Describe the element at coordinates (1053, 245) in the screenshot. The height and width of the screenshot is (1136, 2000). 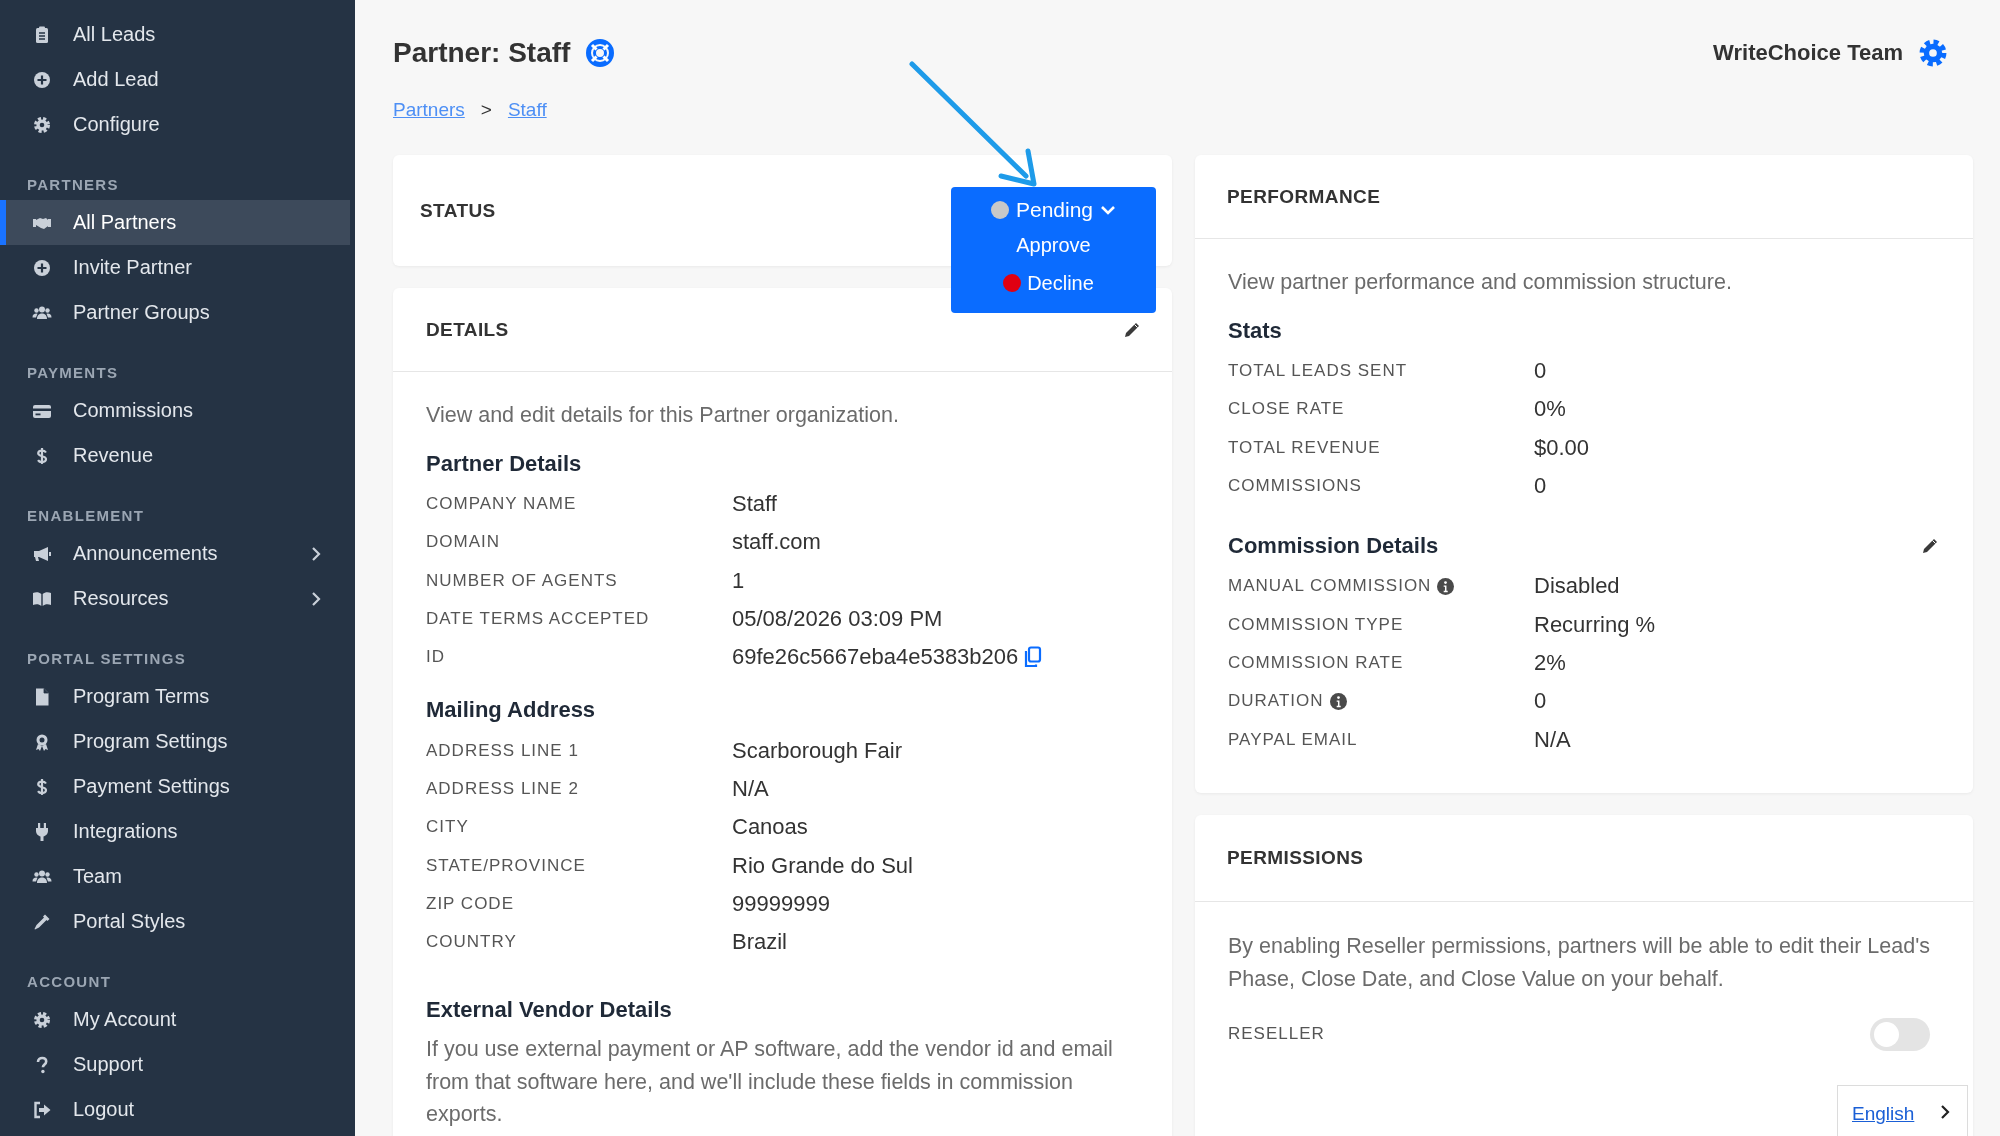
I see `dropdown-option: Approve` at that location.